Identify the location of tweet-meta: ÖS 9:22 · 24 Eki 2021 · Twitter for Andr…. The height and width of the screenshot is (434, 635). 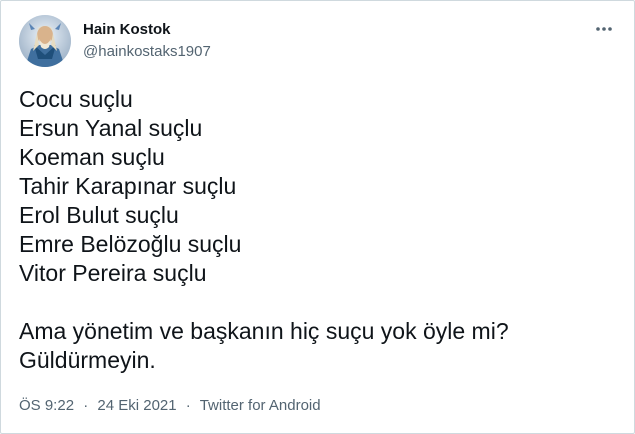
(170, 406).